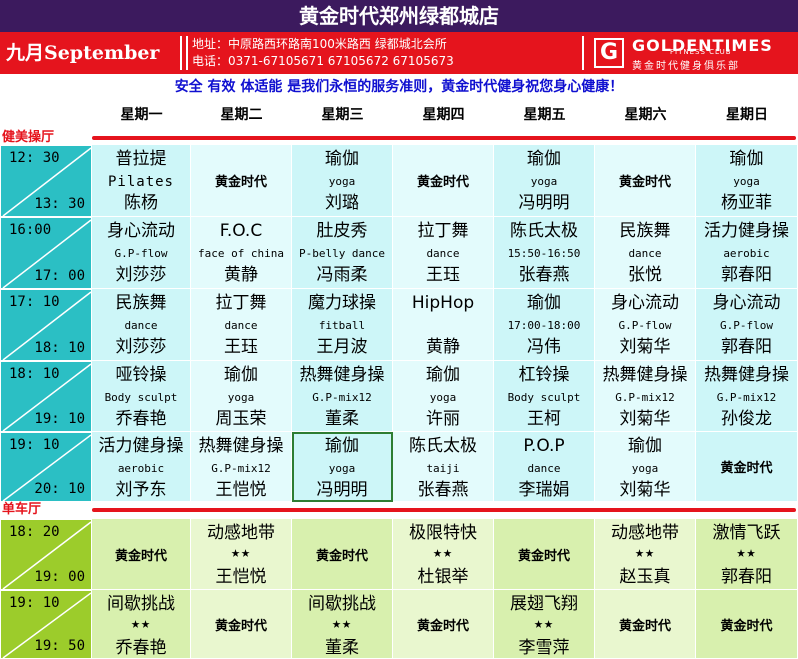 The image size is (798, 659). I want to click on class-name: 热舞健身操, so click(746, 375).